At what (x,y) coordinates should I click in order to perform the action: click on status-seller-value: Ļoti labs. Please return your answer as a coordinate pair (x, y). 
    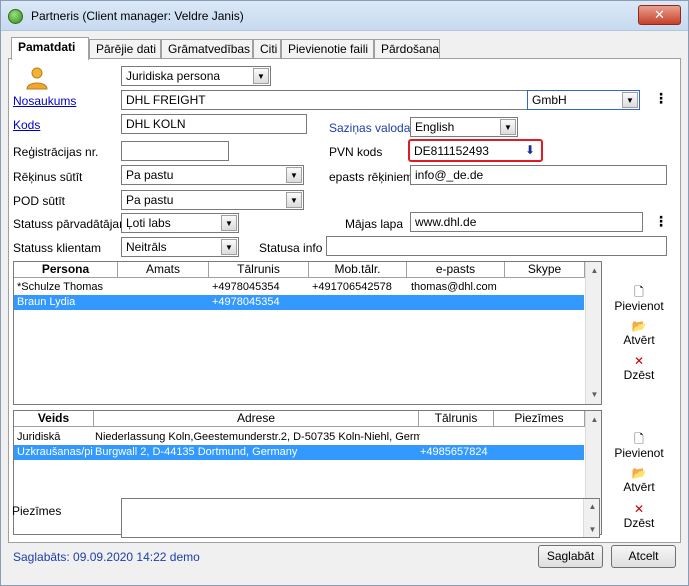
    Looking at the image, I should click on (148, 223).